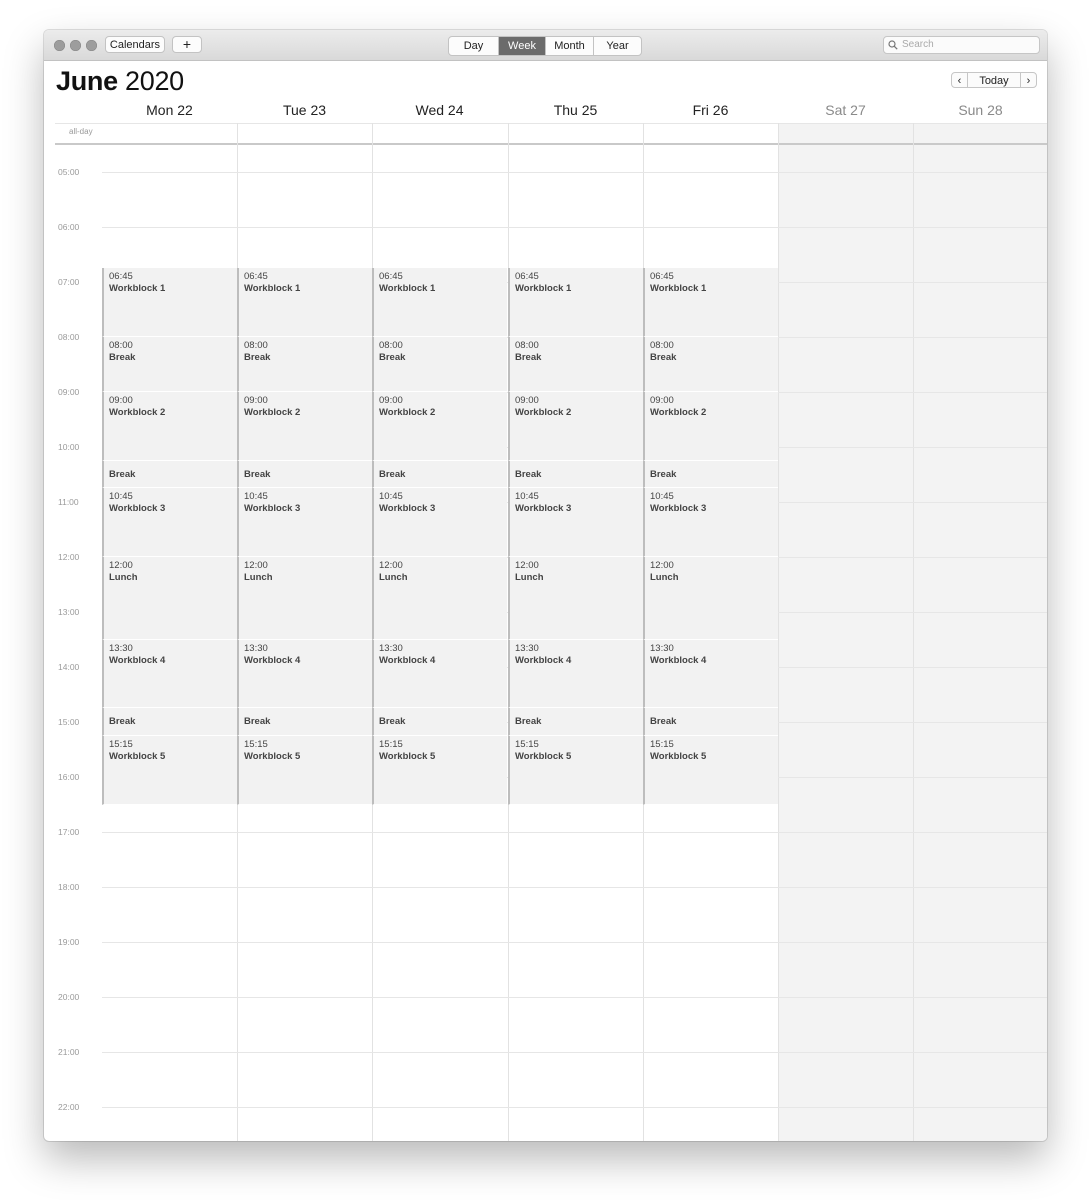  What do you see at coordinates (187, 44) in the screenshot?
I see `add-event-button: +` at bounding box center [187, 44].